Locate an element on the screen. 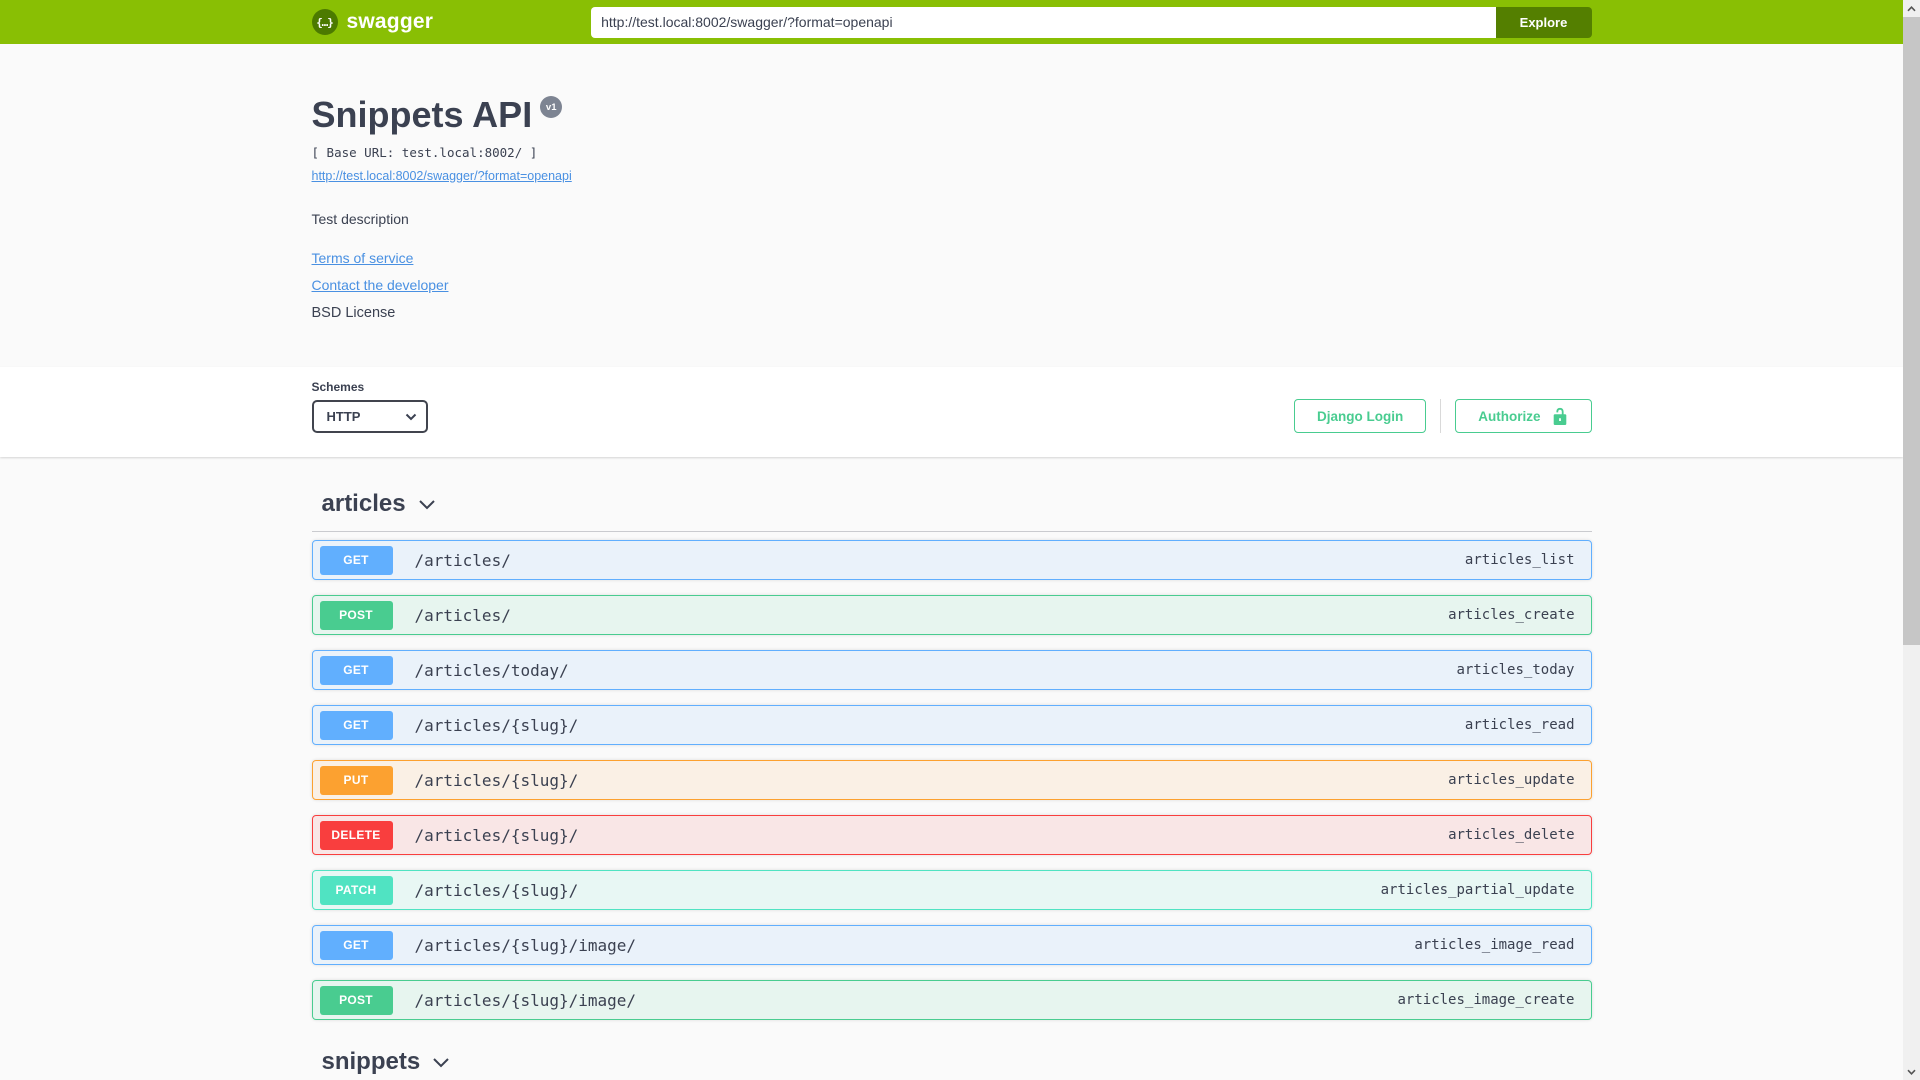 The width and height of the screenshot is (1920, 1080). operation-path: /articles/today/ is located at coordinates (491, 670).